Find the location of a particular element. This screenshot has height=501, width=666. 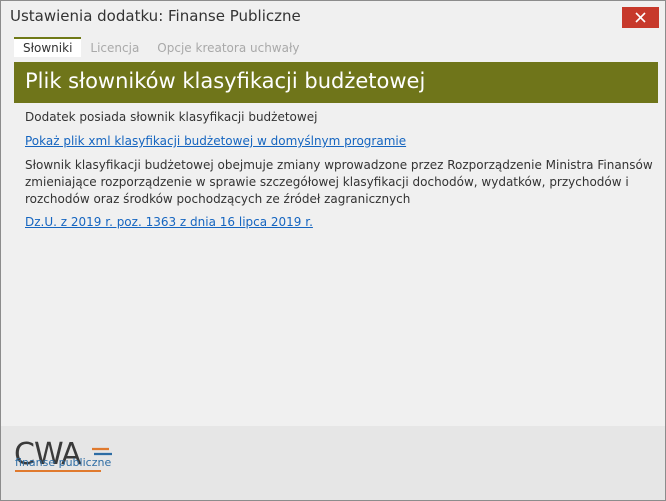

logo-subtitle: finanse publiczne is located at coordinates (63, 462).